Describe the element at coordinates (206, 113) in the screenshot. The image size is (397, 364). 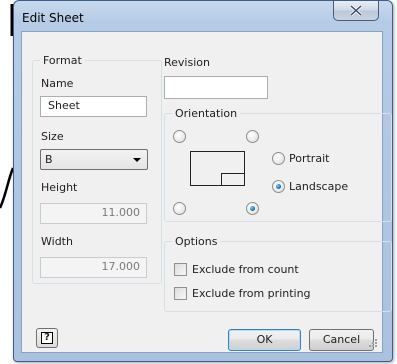
I see `orientation-group-title: Orientation` at that location.